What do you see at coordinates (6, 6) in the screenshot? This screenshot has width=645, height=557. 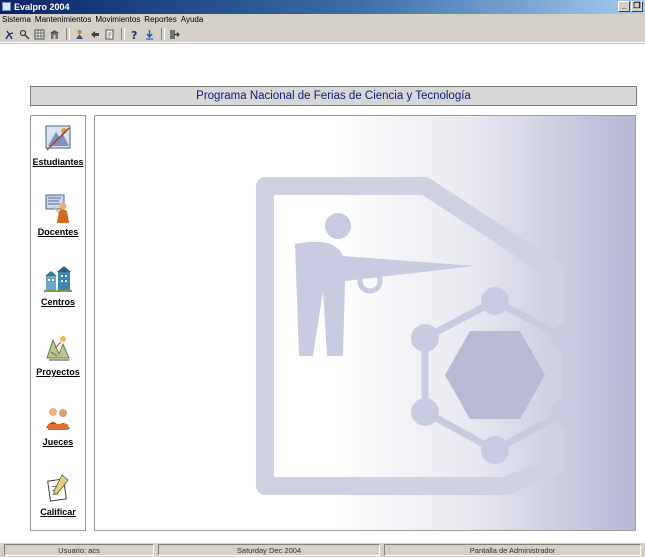 I see `app-icon` at bounding box center [6, 6].